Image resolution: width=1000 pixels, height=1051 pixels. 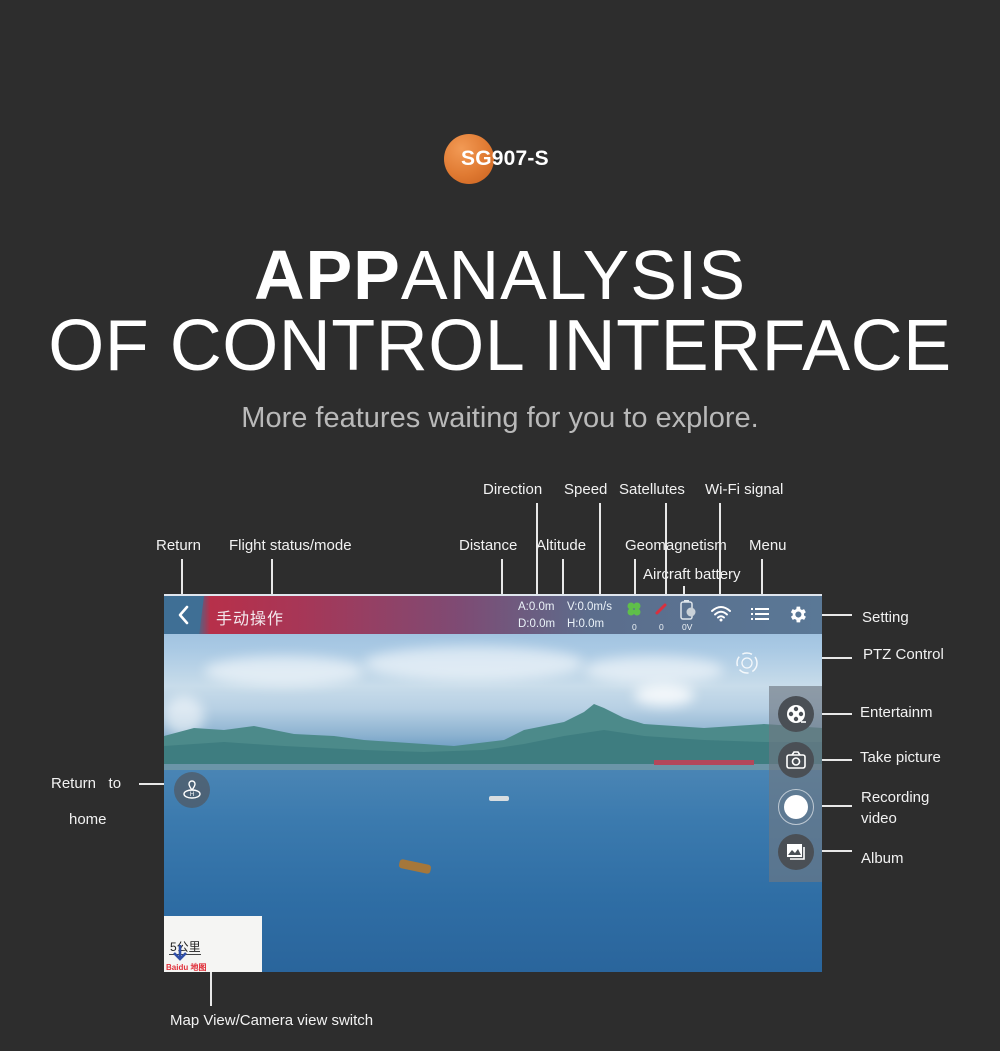 I want to click on callout-direction: Direction, so click(x=513, y=489).